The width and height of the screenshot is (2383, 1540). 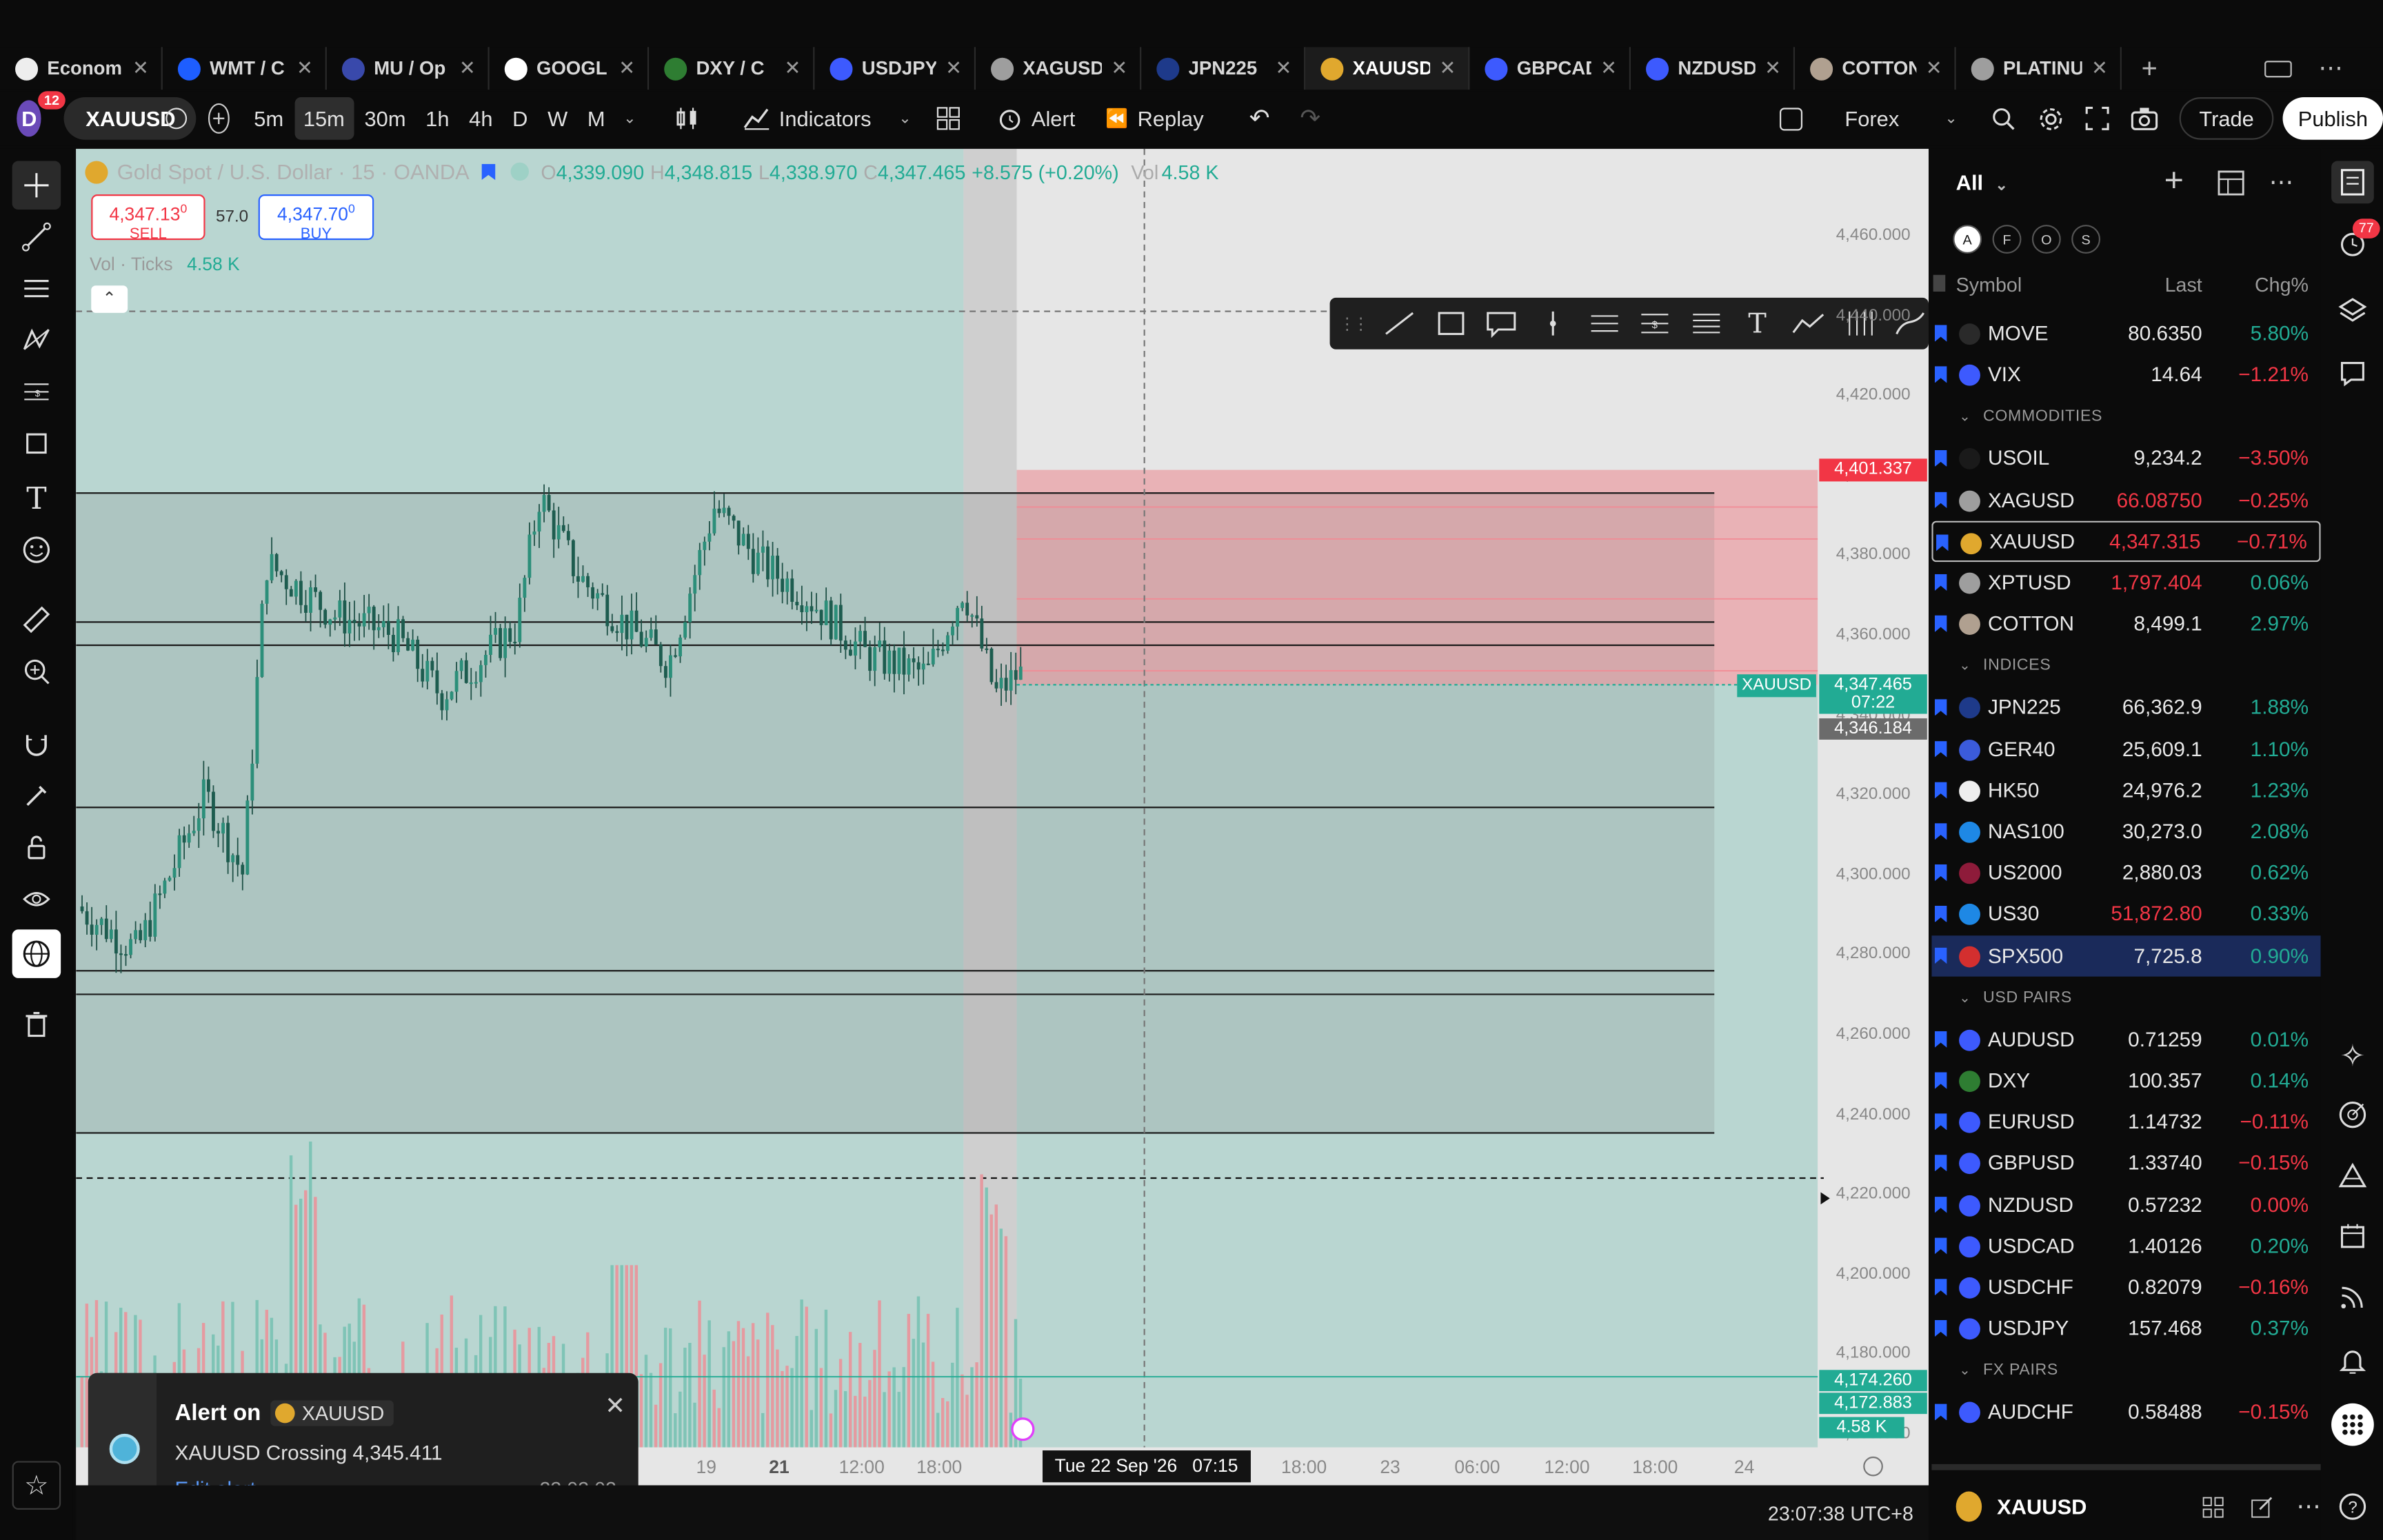 What do you see at coordinates (1400, 323) in the screenshot?
I see `line-tool-icon` at bounding box center [1400, 323].